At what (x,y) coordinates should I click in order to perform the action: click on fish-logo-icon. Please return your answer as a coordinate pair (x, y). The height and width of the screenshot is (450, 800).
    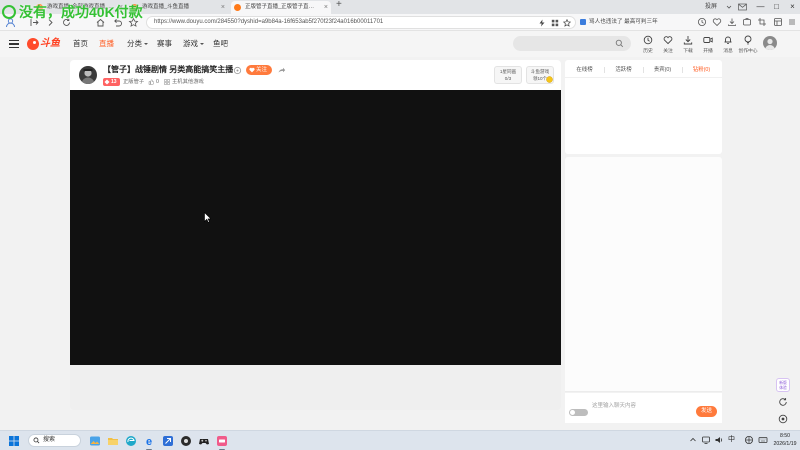
    Looking at the image, I should click on (33, 44).